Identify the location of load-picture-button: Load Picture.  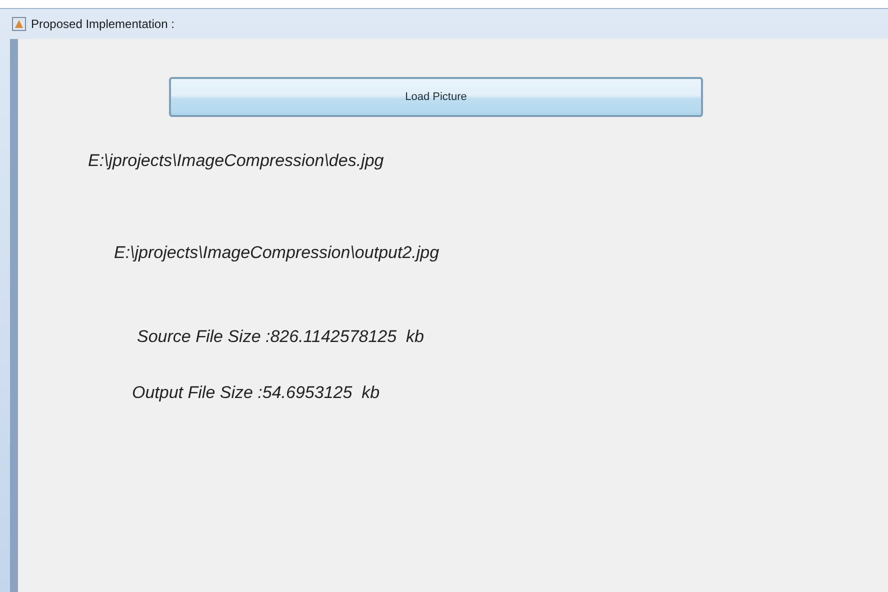
(436, 97).